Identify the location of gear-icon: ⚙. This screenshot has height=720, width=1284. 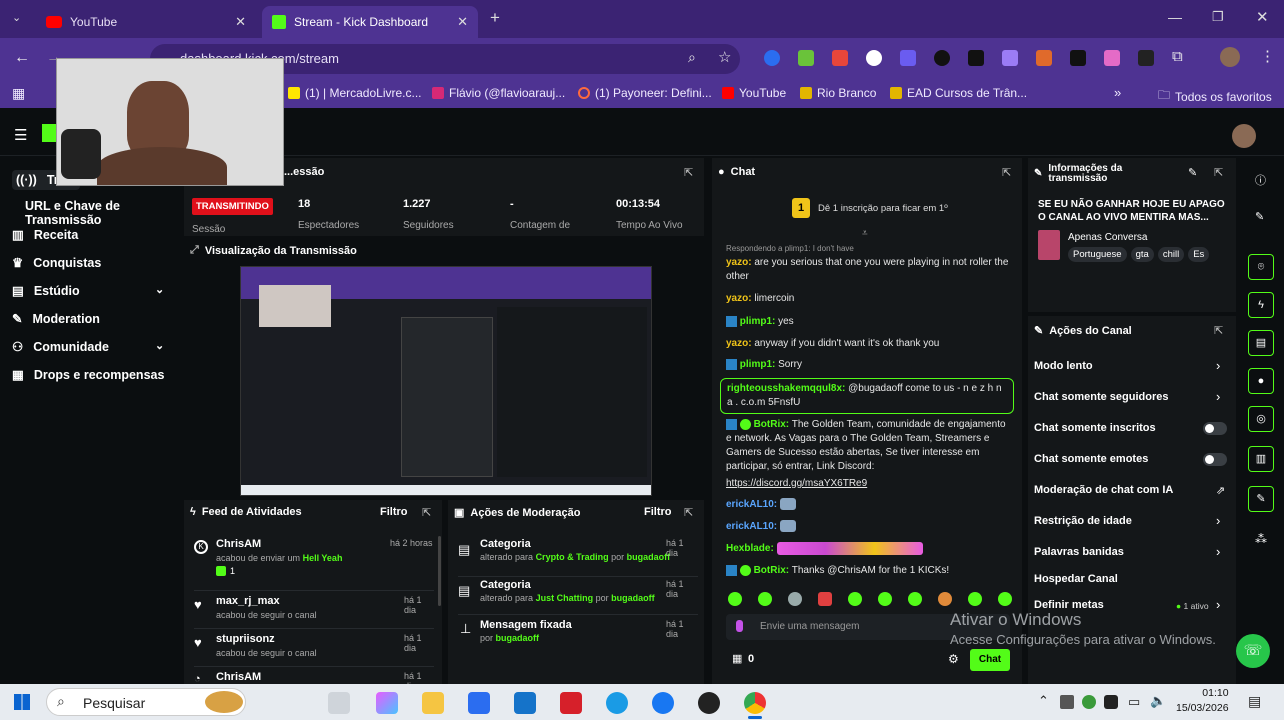
(953, 659).